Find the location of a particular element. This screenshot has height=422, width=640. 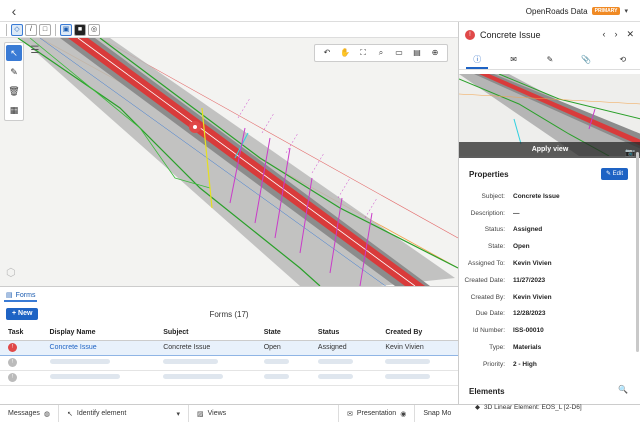

element-label: 3D Linear Element: EOS_L [2-D6] is located at coordinates (533, 407).